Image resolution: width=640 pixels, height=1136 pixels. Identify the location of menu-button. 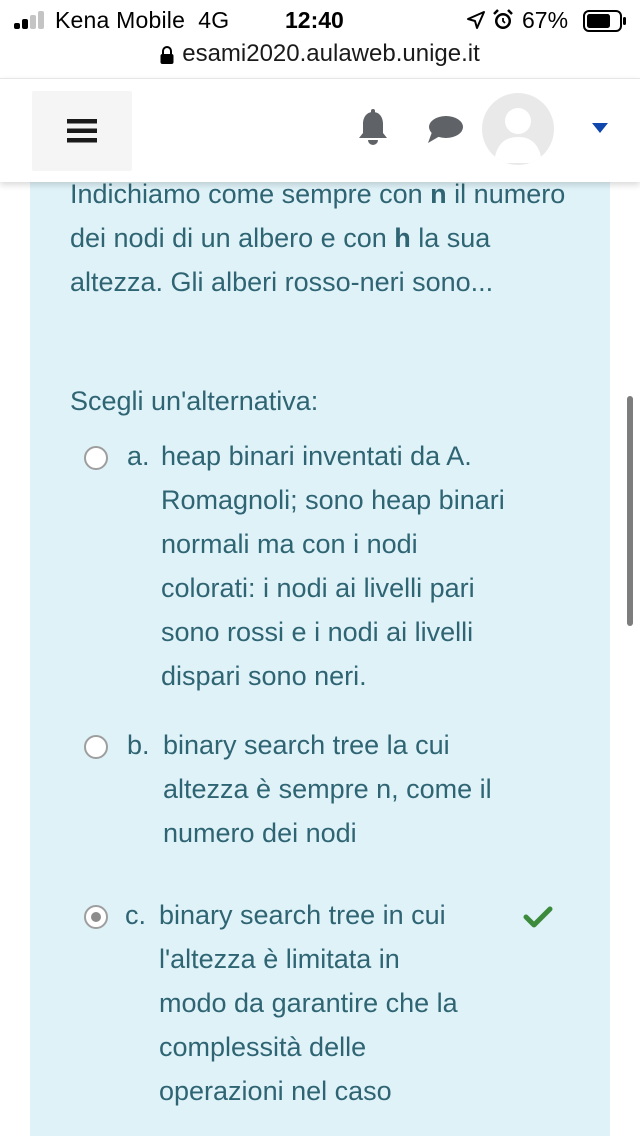
(82, 131).